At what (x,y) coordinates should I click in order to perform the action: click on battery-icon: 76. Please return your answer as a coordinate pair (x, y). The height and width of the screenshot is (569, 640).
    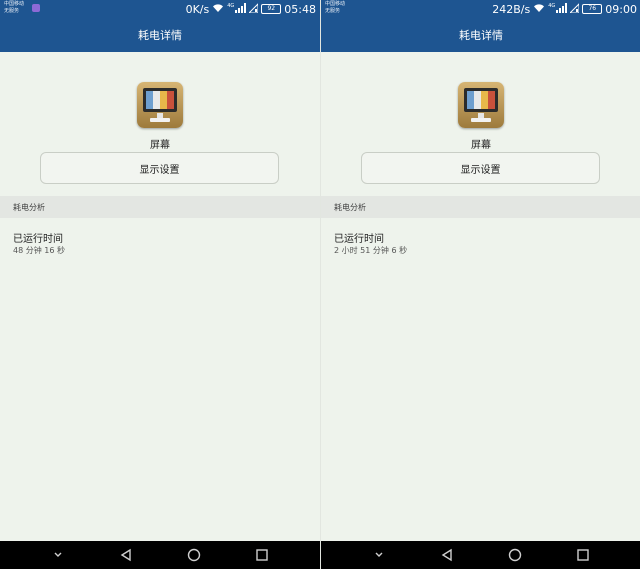
    Looking at the image, I should click on (592, 9).